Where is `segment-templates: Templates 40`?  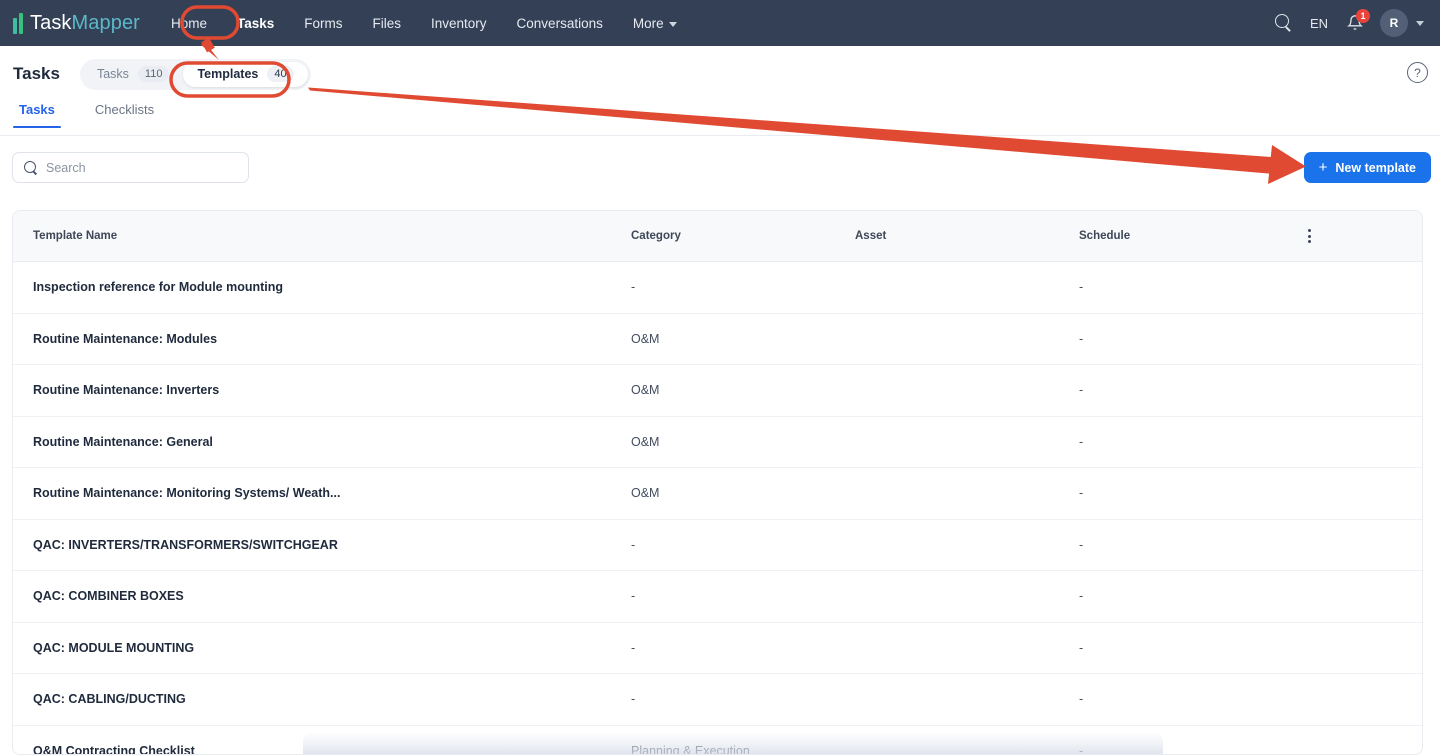
segment-templates: Templates 40 is located at coordinates (245, 74).